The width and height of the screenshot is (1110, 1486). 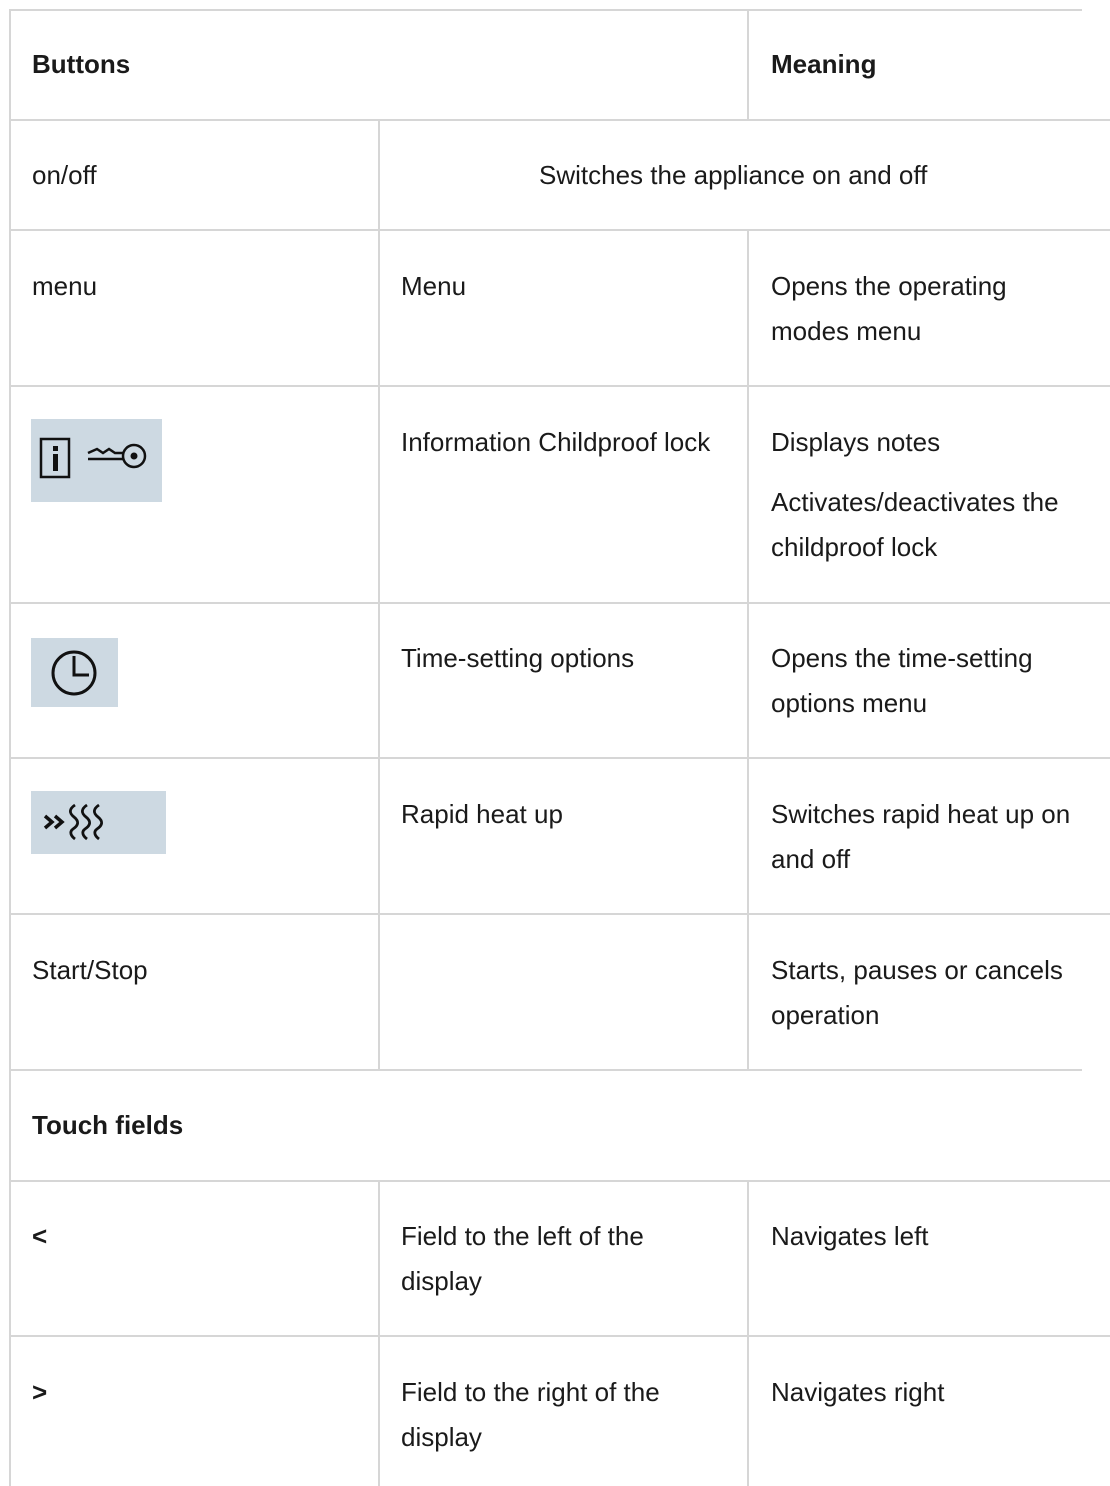 What do you see at coordinates (40, 1236) in the screenshot?
I see `touch-field-left: <` at bounding box center [40, 1236].